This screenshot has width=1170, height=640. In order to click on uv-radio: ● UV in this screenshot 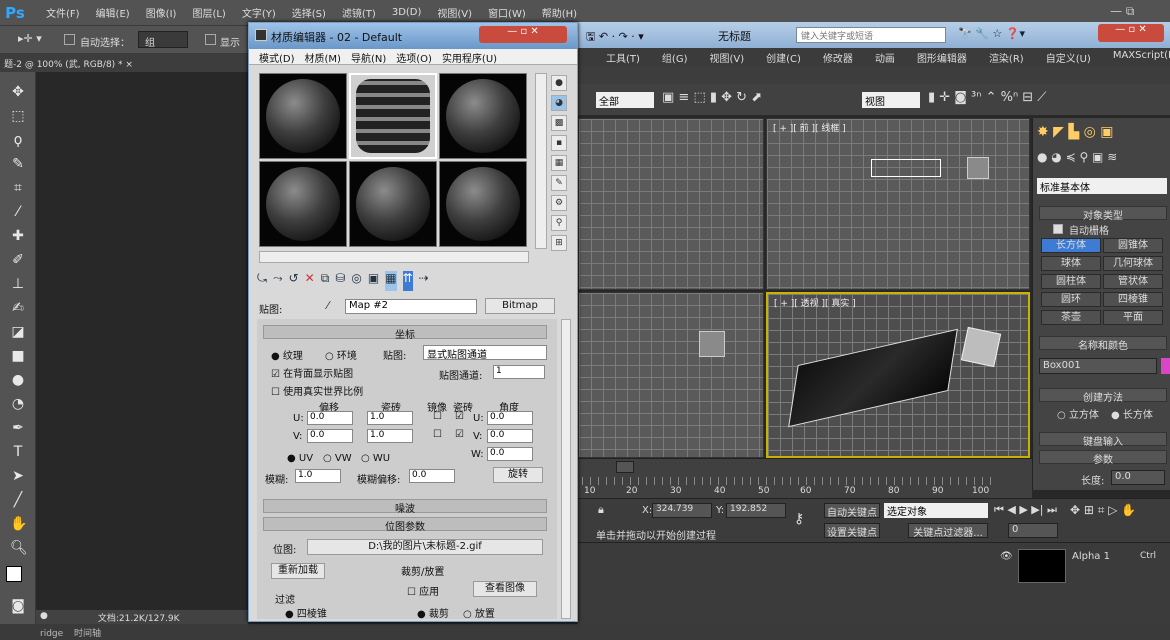, I will do `click(300, 458)`.